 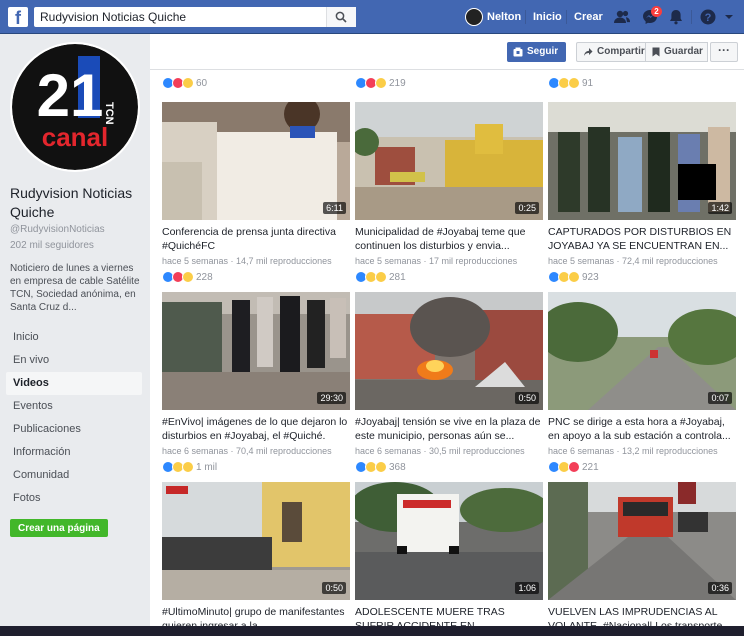 I want to click on reaction-count: 91, so click(x=588, y=83).